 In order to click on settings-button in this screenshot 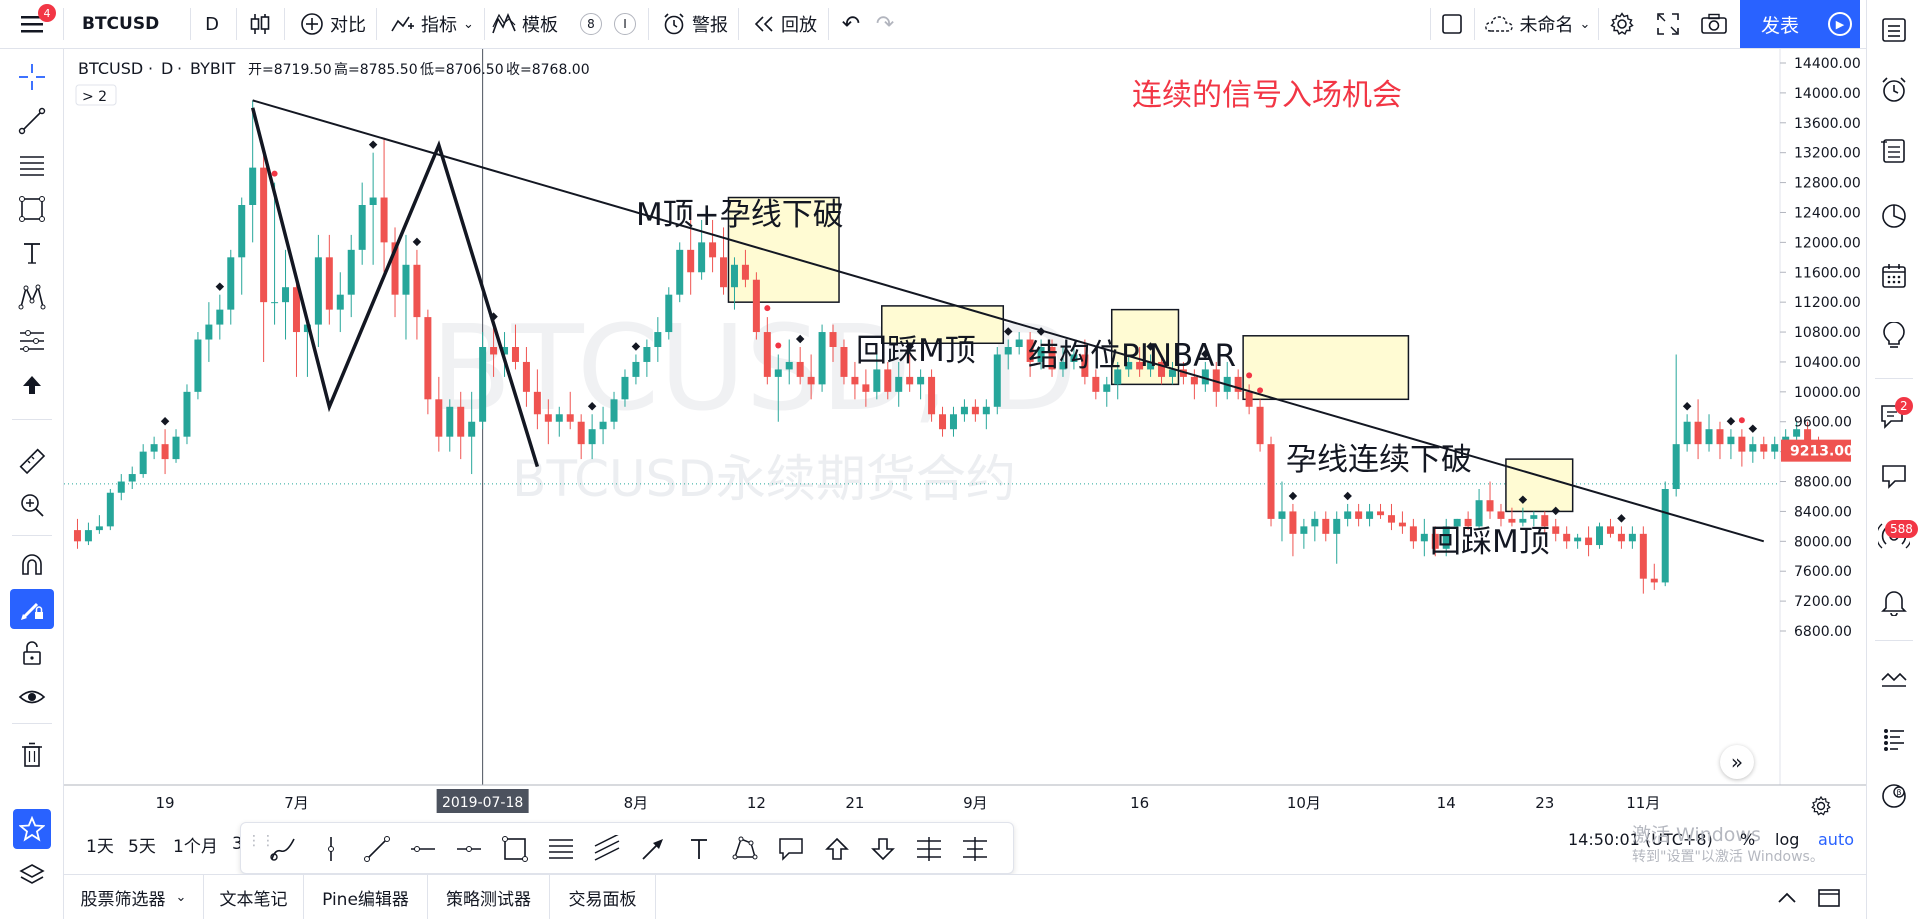, I will do `click(1622, 24)`.